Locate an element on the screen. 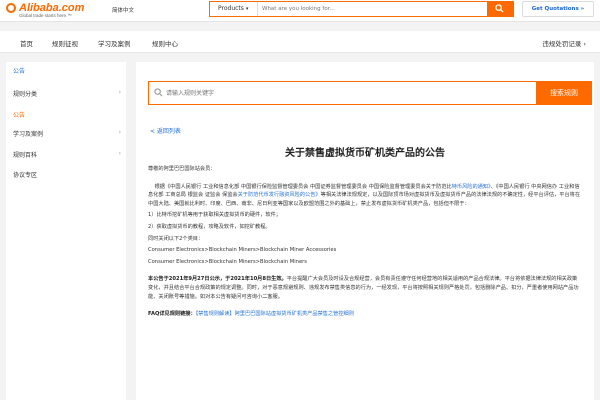 Image resolution: width=600 pixels, height=400 pixels. chevron-down-icon: ▾ is located at coordinates (247, 9).